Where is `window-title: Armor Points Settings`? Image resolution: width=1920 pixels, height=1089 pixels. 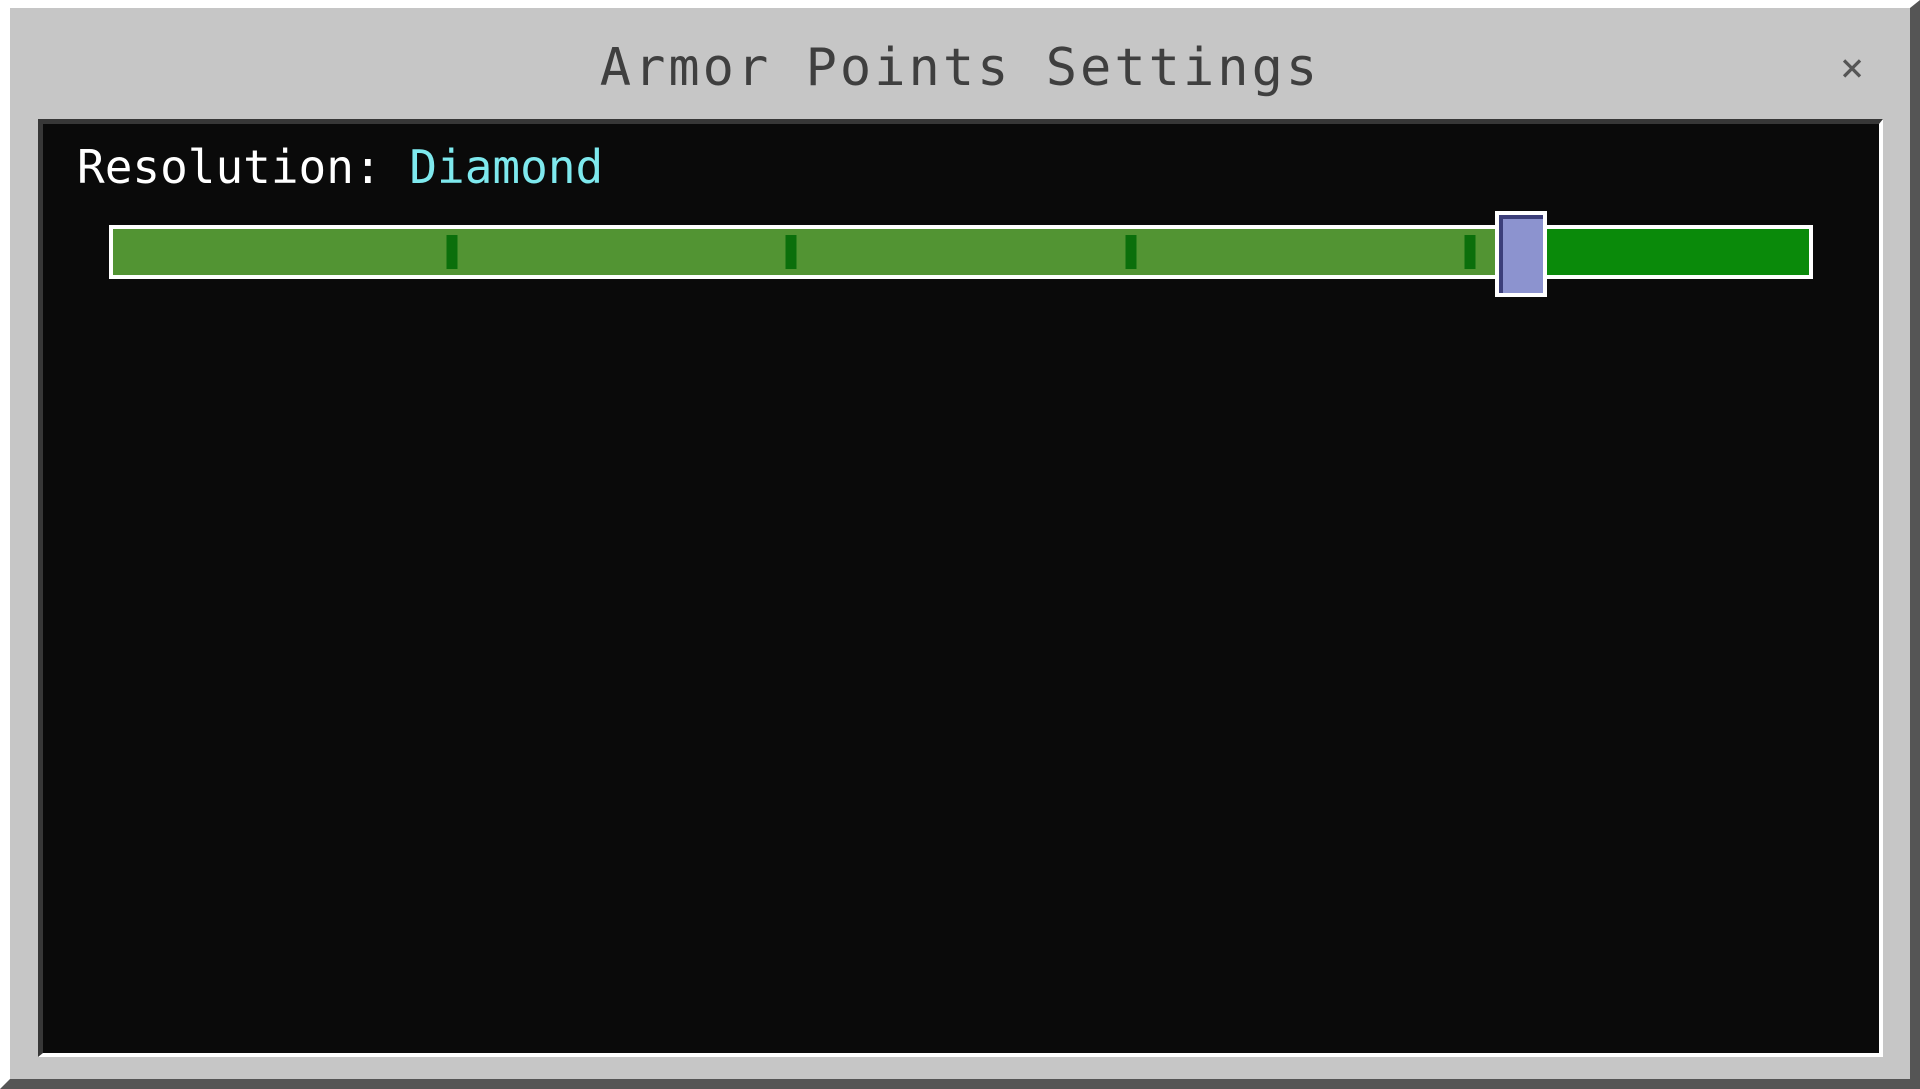
window-title: Armor Points Settings is located at coordinates (960, 68).